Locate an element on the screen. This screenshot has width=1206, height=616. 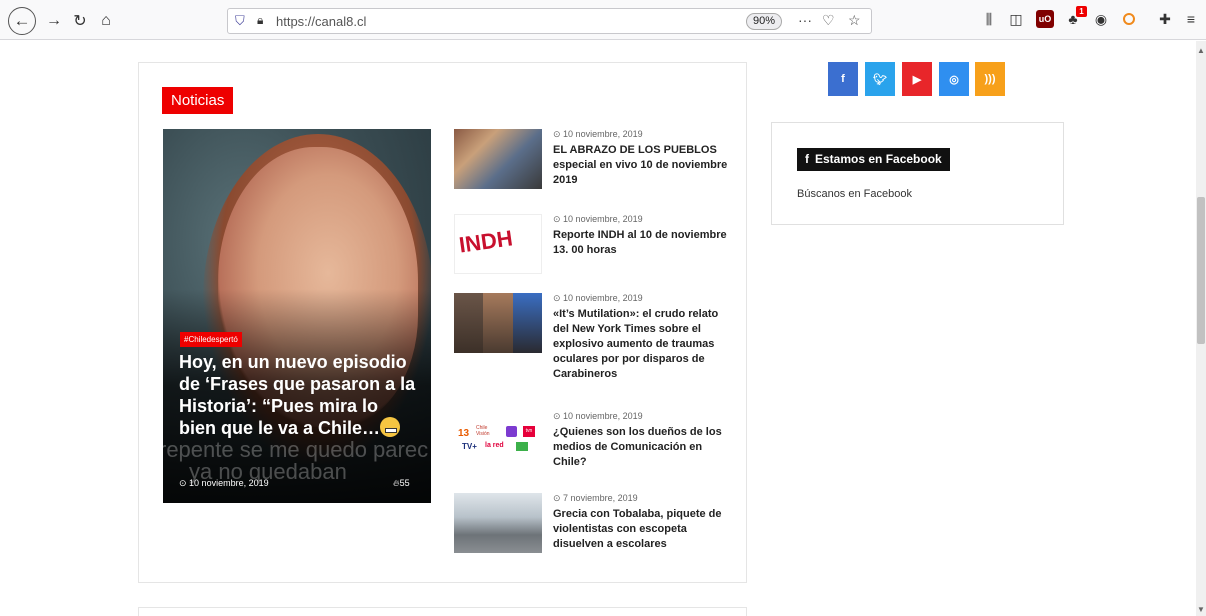
featured-date: ⊙ 10 noviembre, 2019 is located at coordinates (224, 483).